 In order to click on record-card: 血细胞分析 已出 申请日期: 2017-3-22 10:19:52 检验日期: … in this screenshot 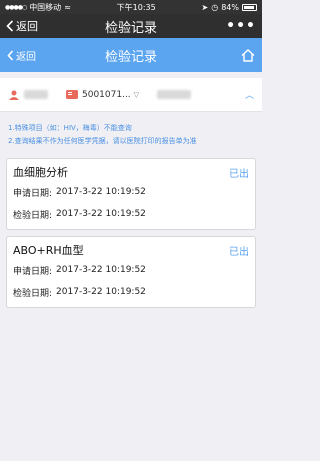, I will do `click(131, 194)`.